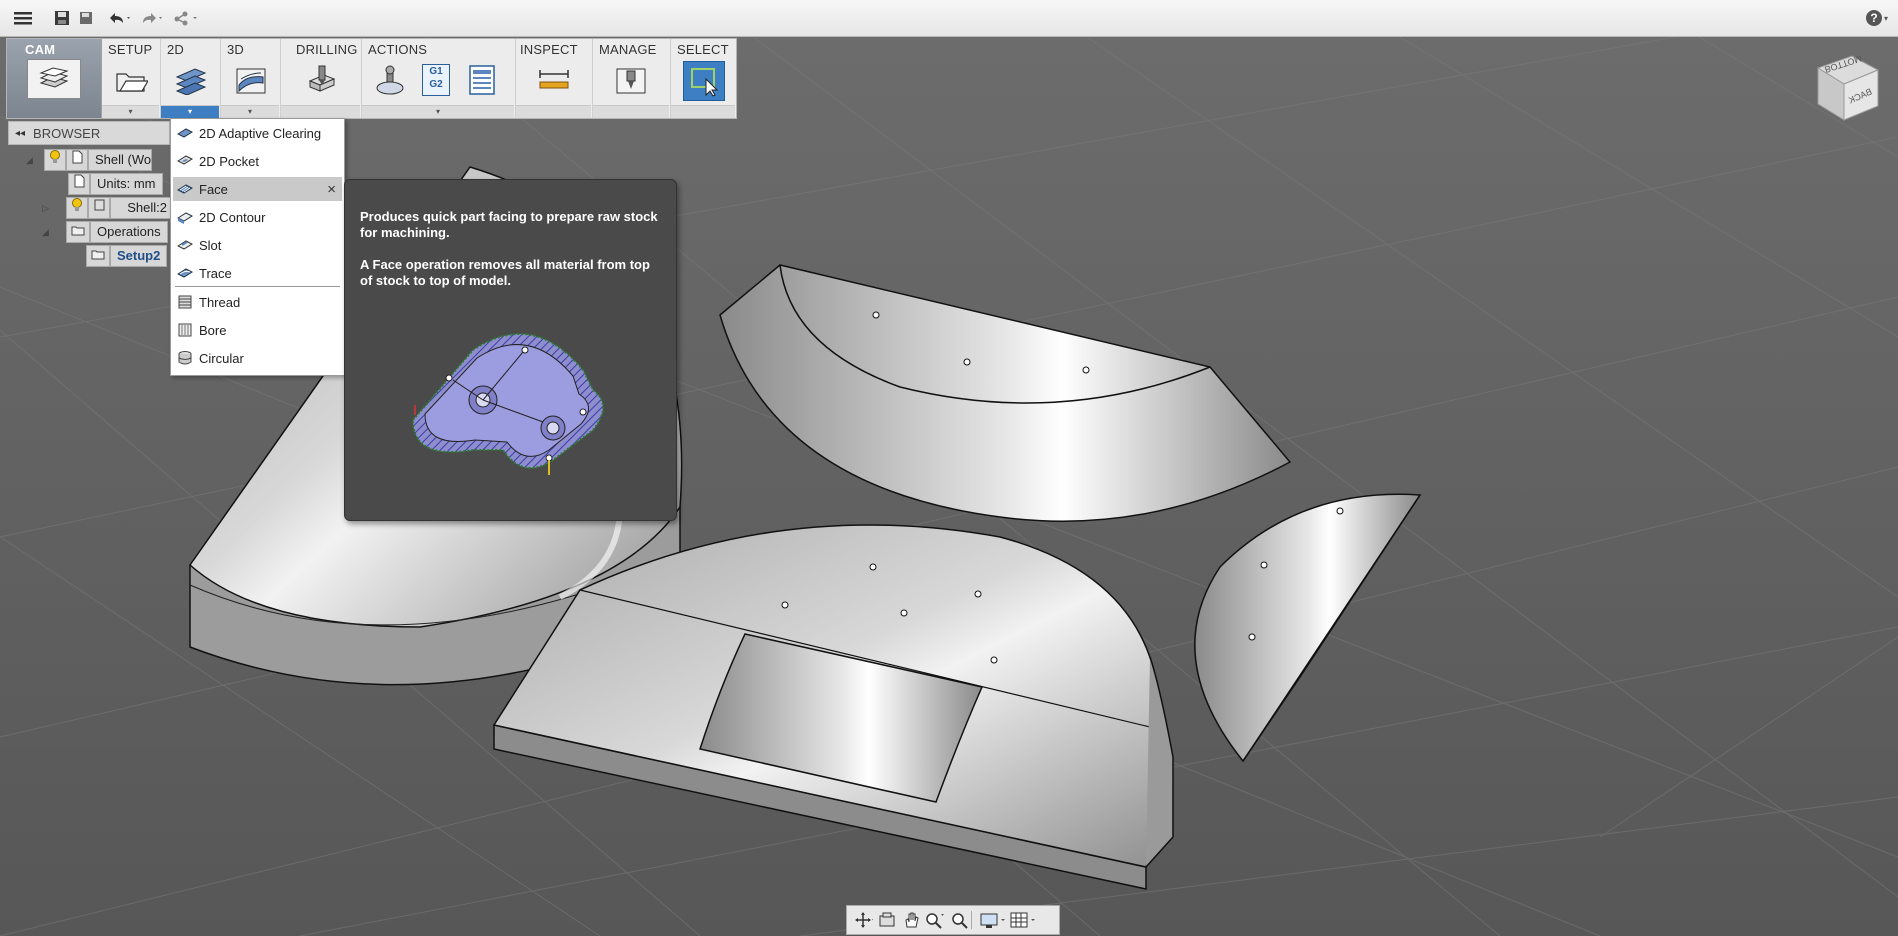 Image resolution: width=1898 pixels, height=936 pixels. Describe the element at coordinates (863, 920) in the screenshot. I see `orbit-icon` at that location.